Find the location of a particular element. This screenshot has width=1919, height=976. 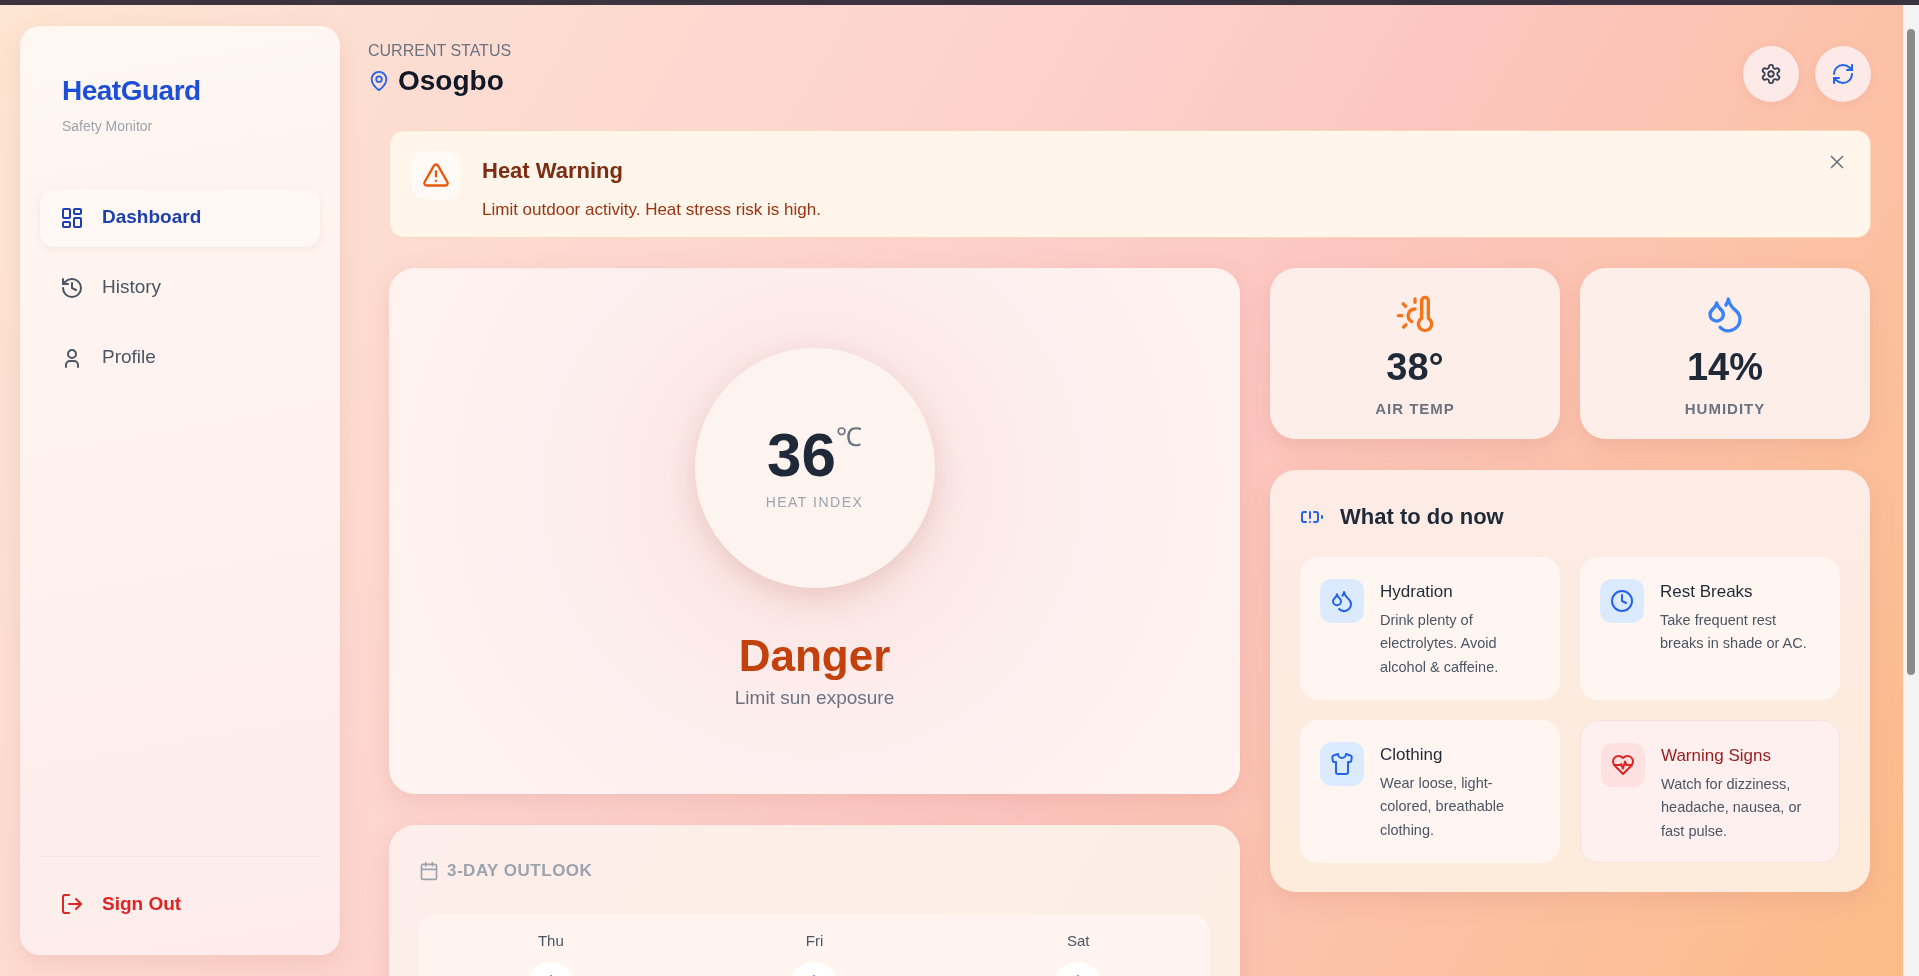

shirt-icon is located at coordinates (1342, 764).